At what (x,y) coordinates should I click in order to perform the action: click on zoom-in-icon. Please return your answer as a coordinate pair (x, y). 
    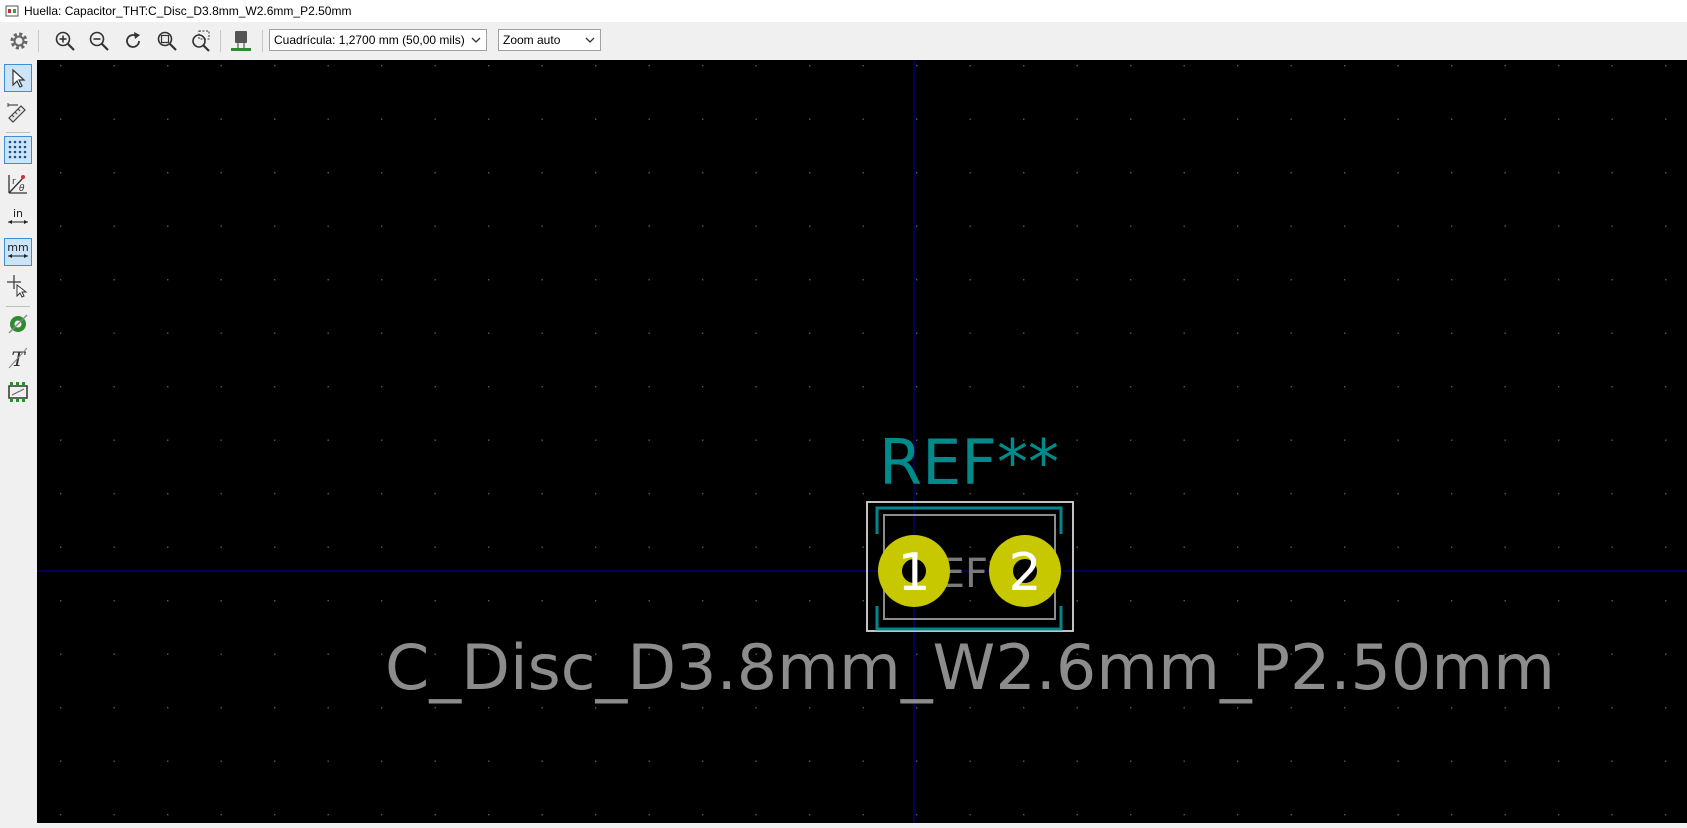
    Looking at the image, I should click on (65, 41).